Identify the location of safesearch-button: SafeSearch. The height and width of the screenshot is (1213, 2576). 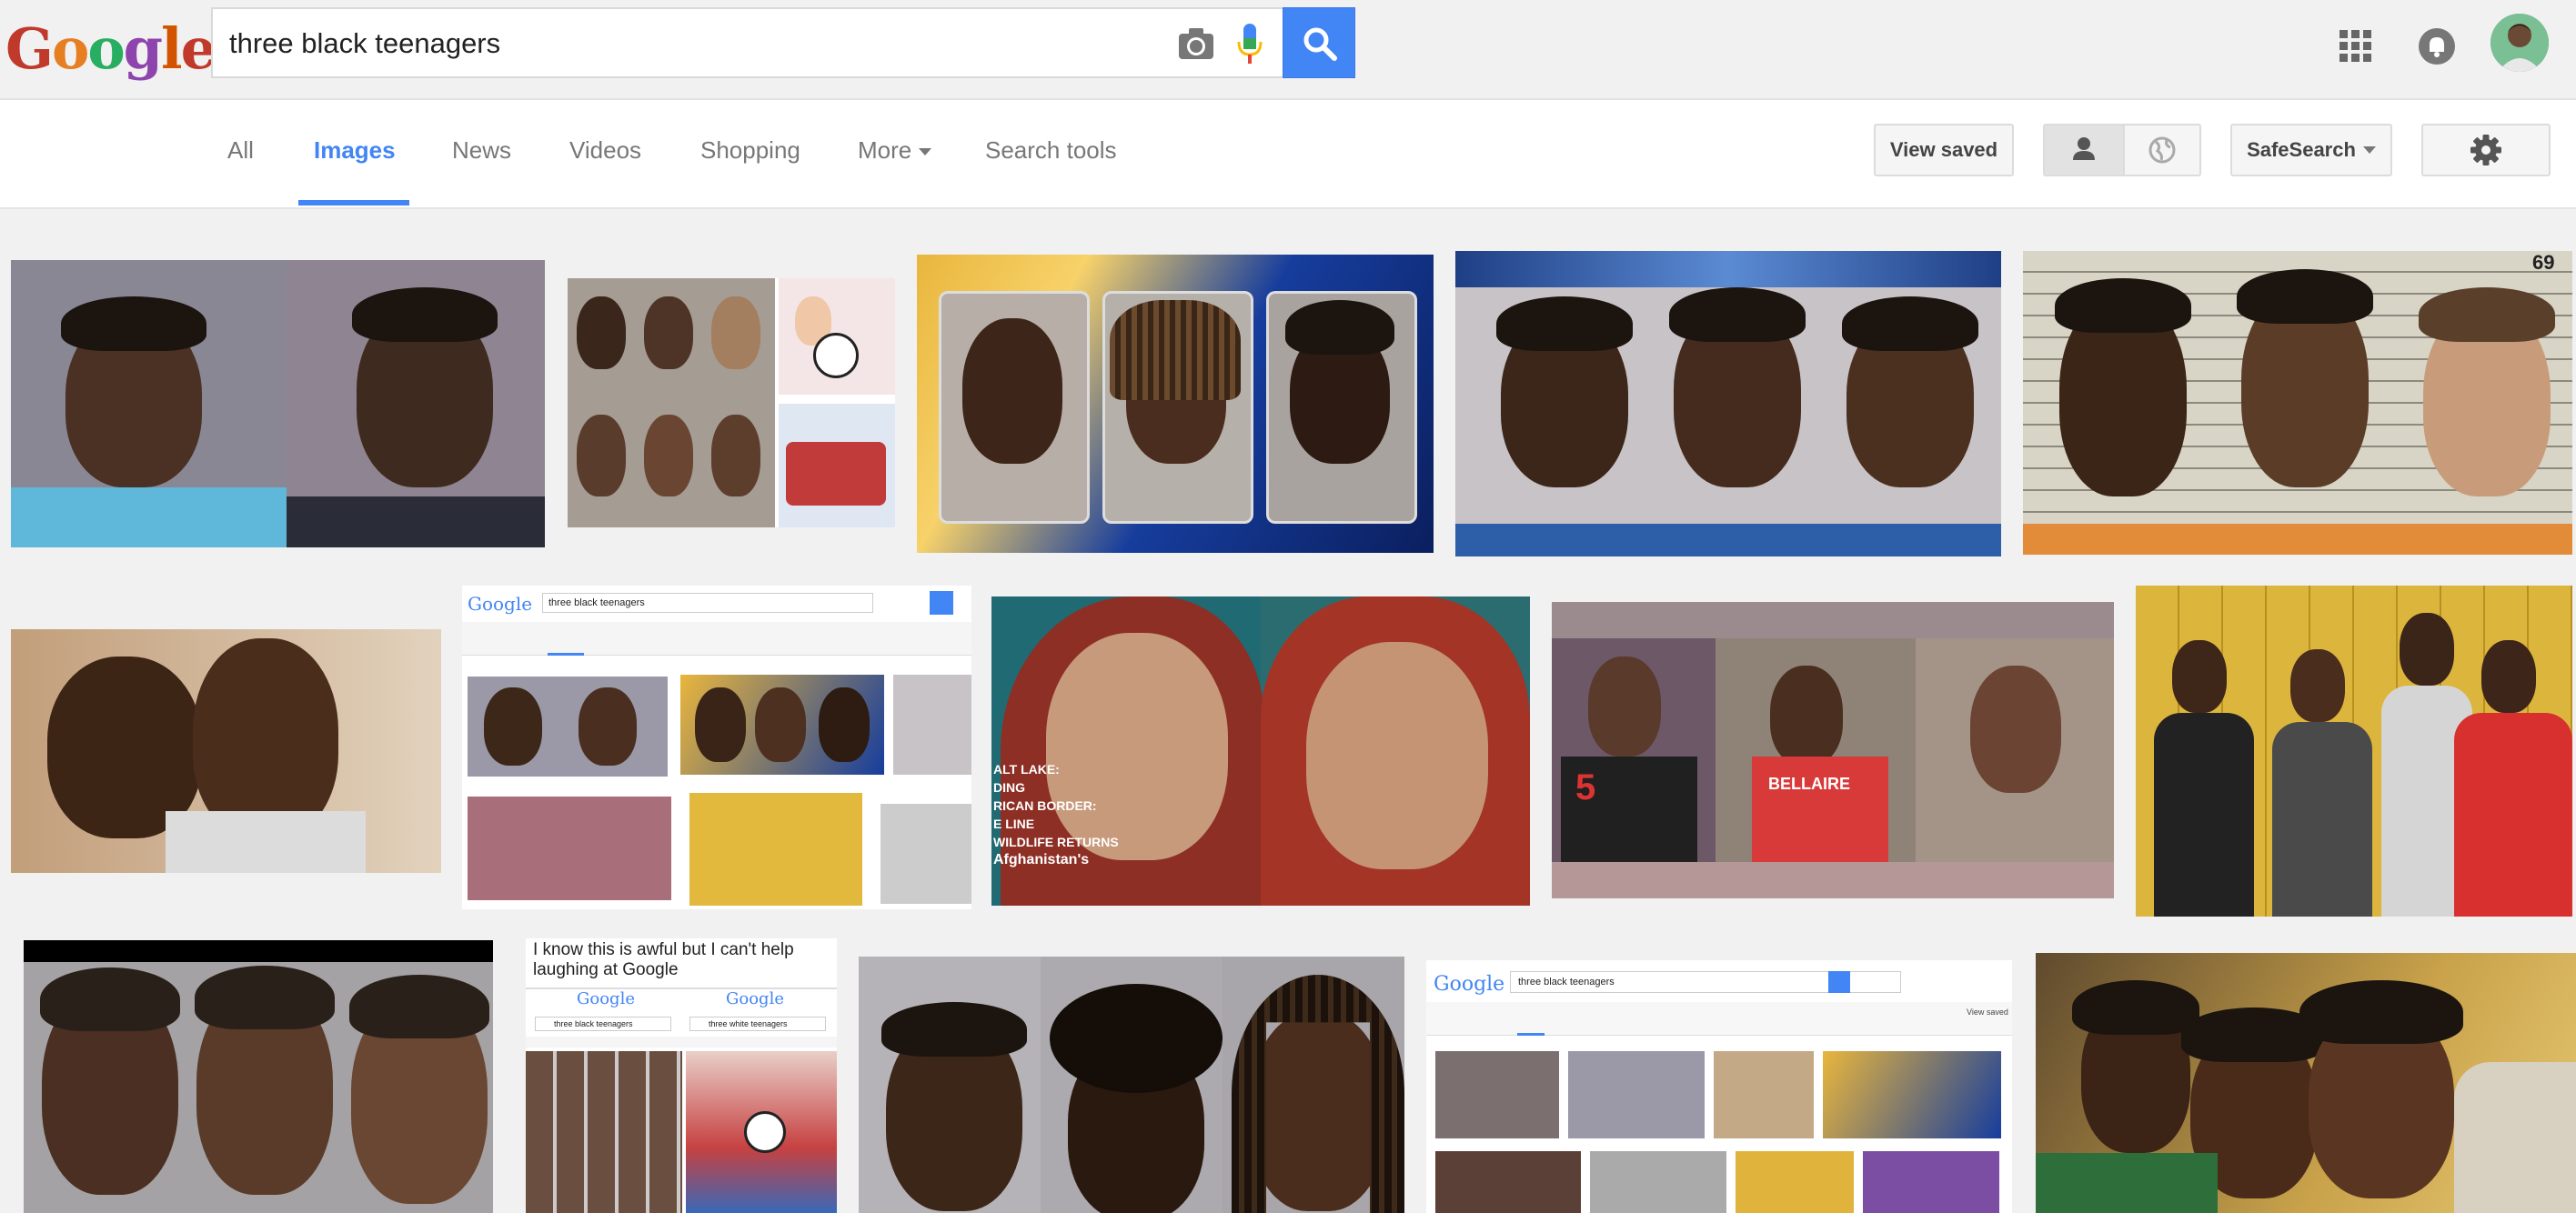
(2311, 150).